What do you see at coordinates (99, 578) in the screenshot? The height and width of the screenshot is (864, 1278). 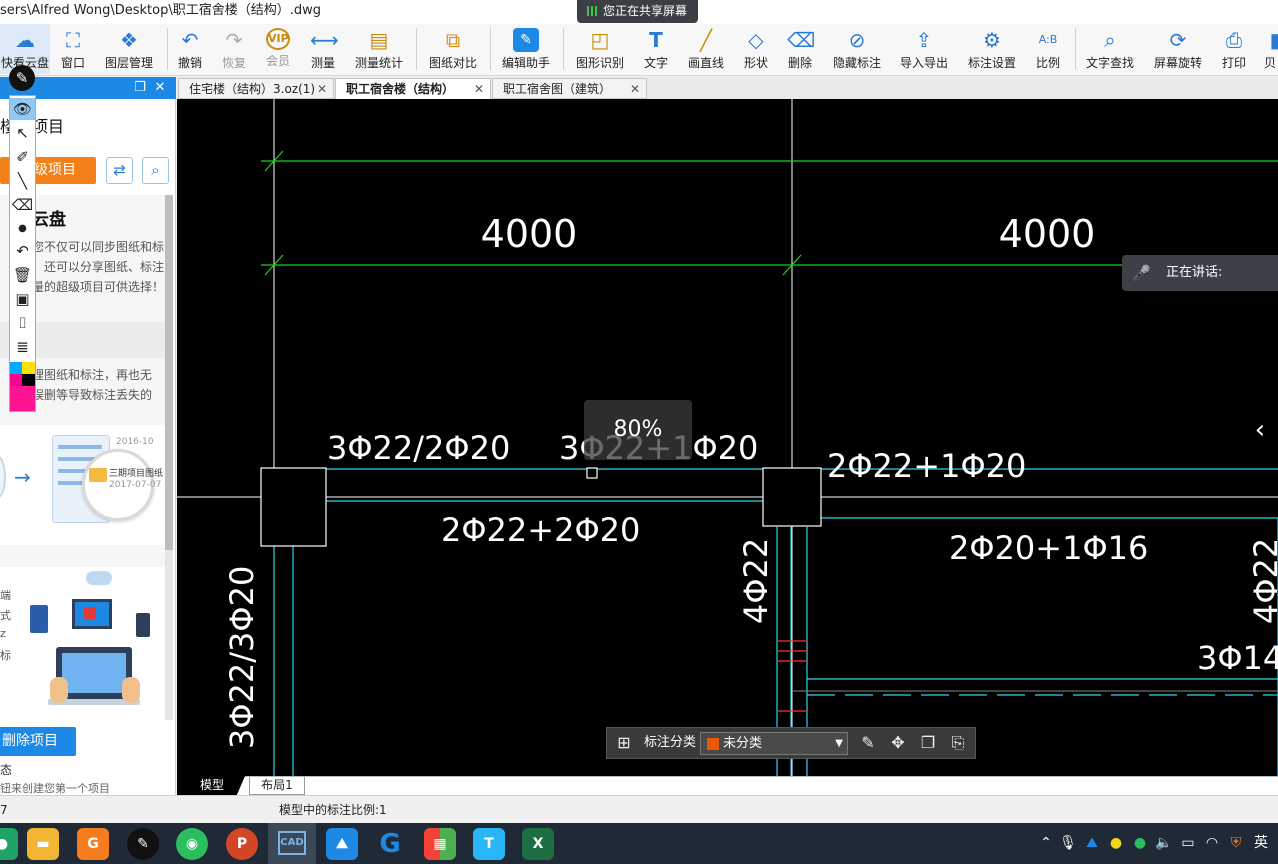 I see `cloud-icon` at bounding box center [99, 578].